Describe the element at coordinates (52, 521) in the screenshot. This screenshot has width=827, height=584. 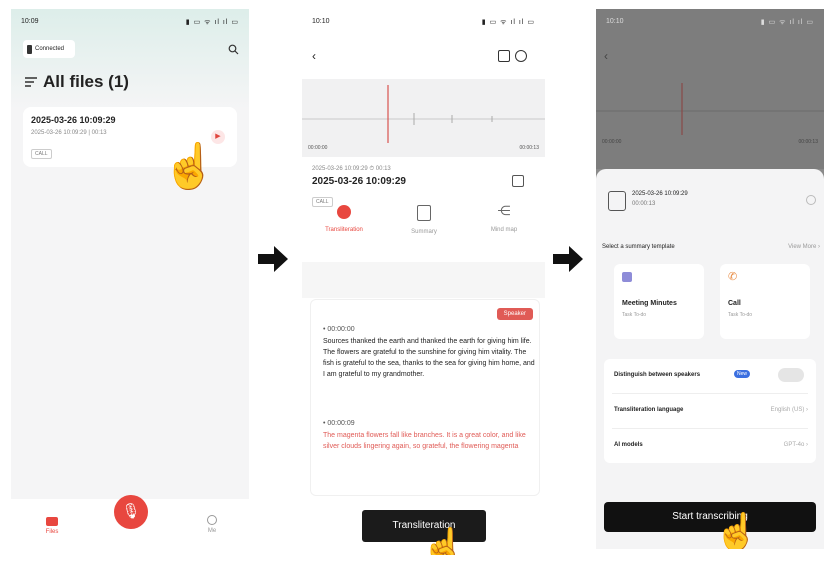
I see `folder-icon` at that location.